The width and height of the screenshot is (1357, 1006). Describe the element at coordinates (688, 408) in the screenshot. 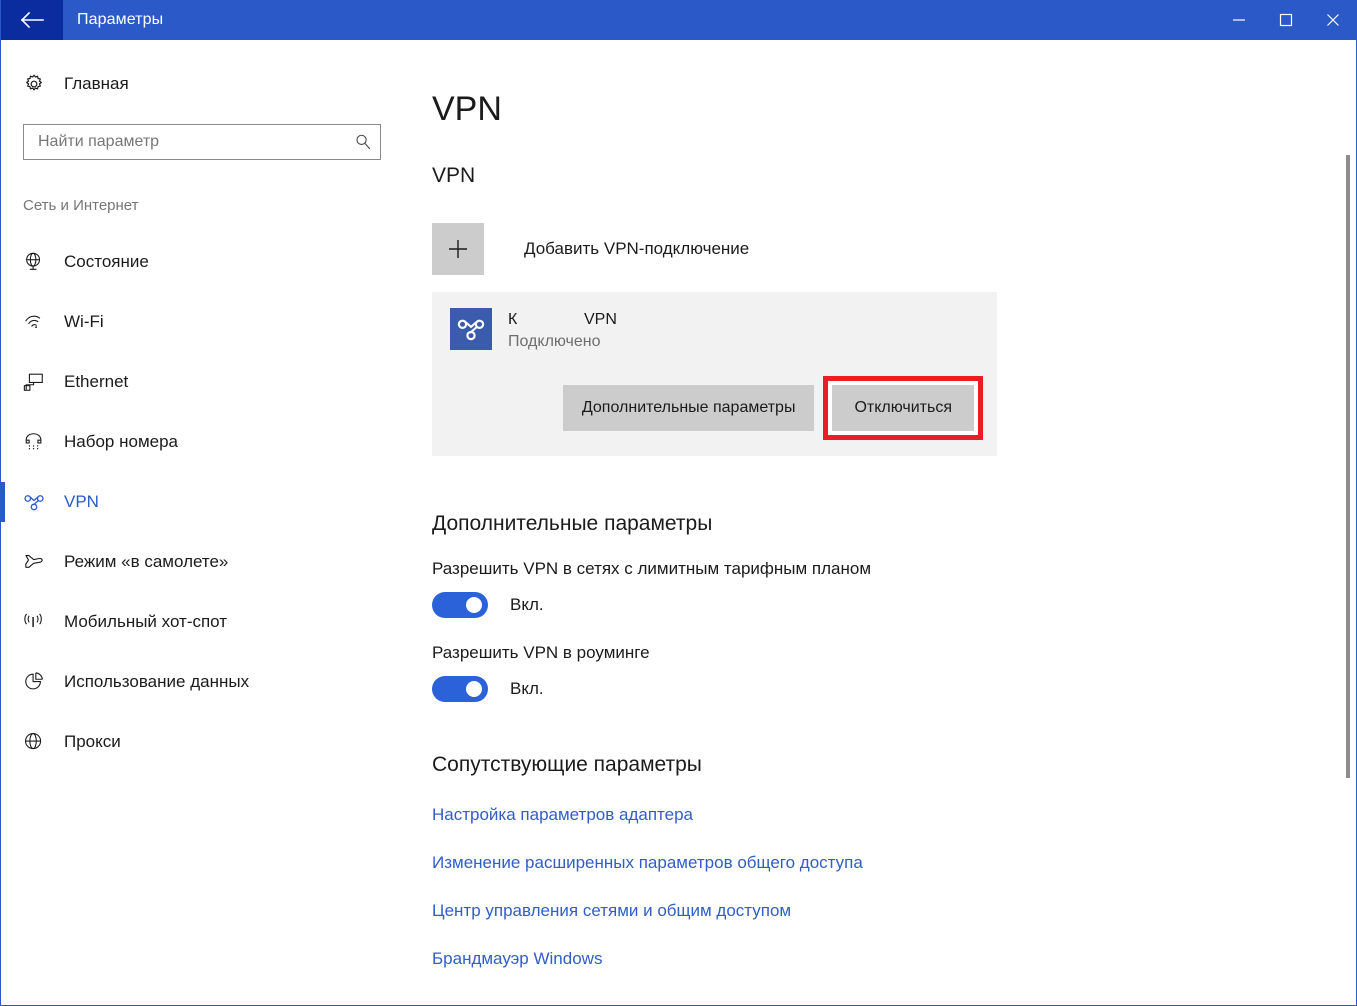

I see `advanced-options-button: Дополнительные параметры` at that location.